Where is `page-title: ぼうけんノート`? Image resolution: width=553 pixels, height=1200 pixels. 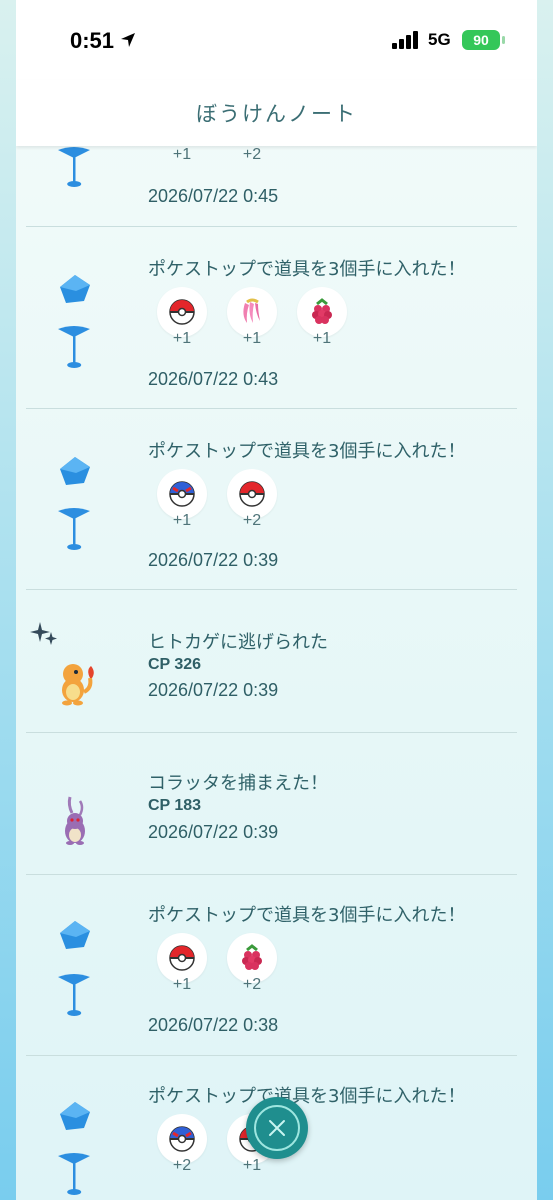 page-title: ぼうけんノート is located at coordinates (276, 114).